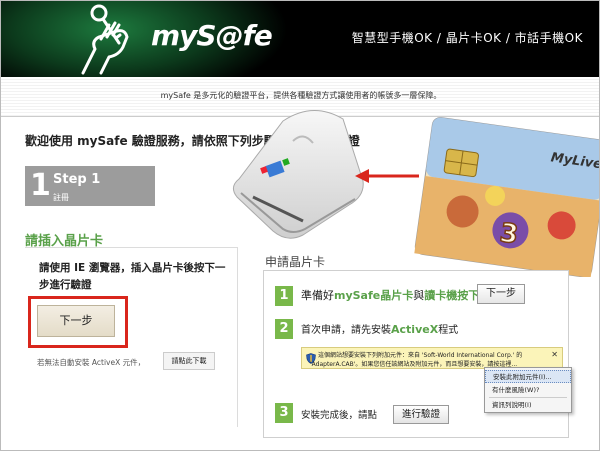 The image size is (600, 451). What do you see at coordinates (77, 179) in the screenshot?
I see `step-title: Step 1` at bounding box center [77, 179].